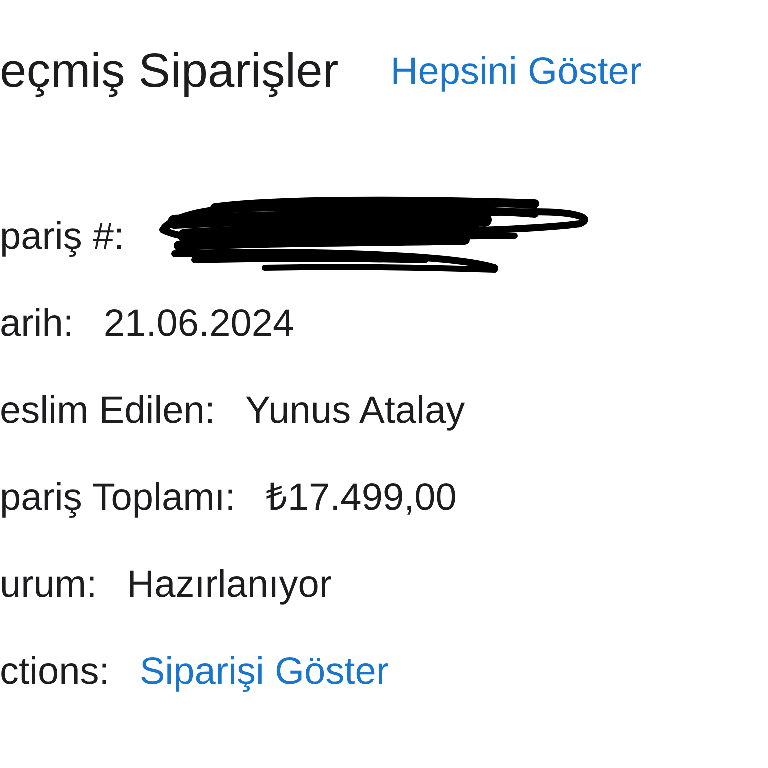 Image resolution: width=768 pixels, height=768 pixels. I want to click on field-label: eslim Edilen:, so click(108, 411).